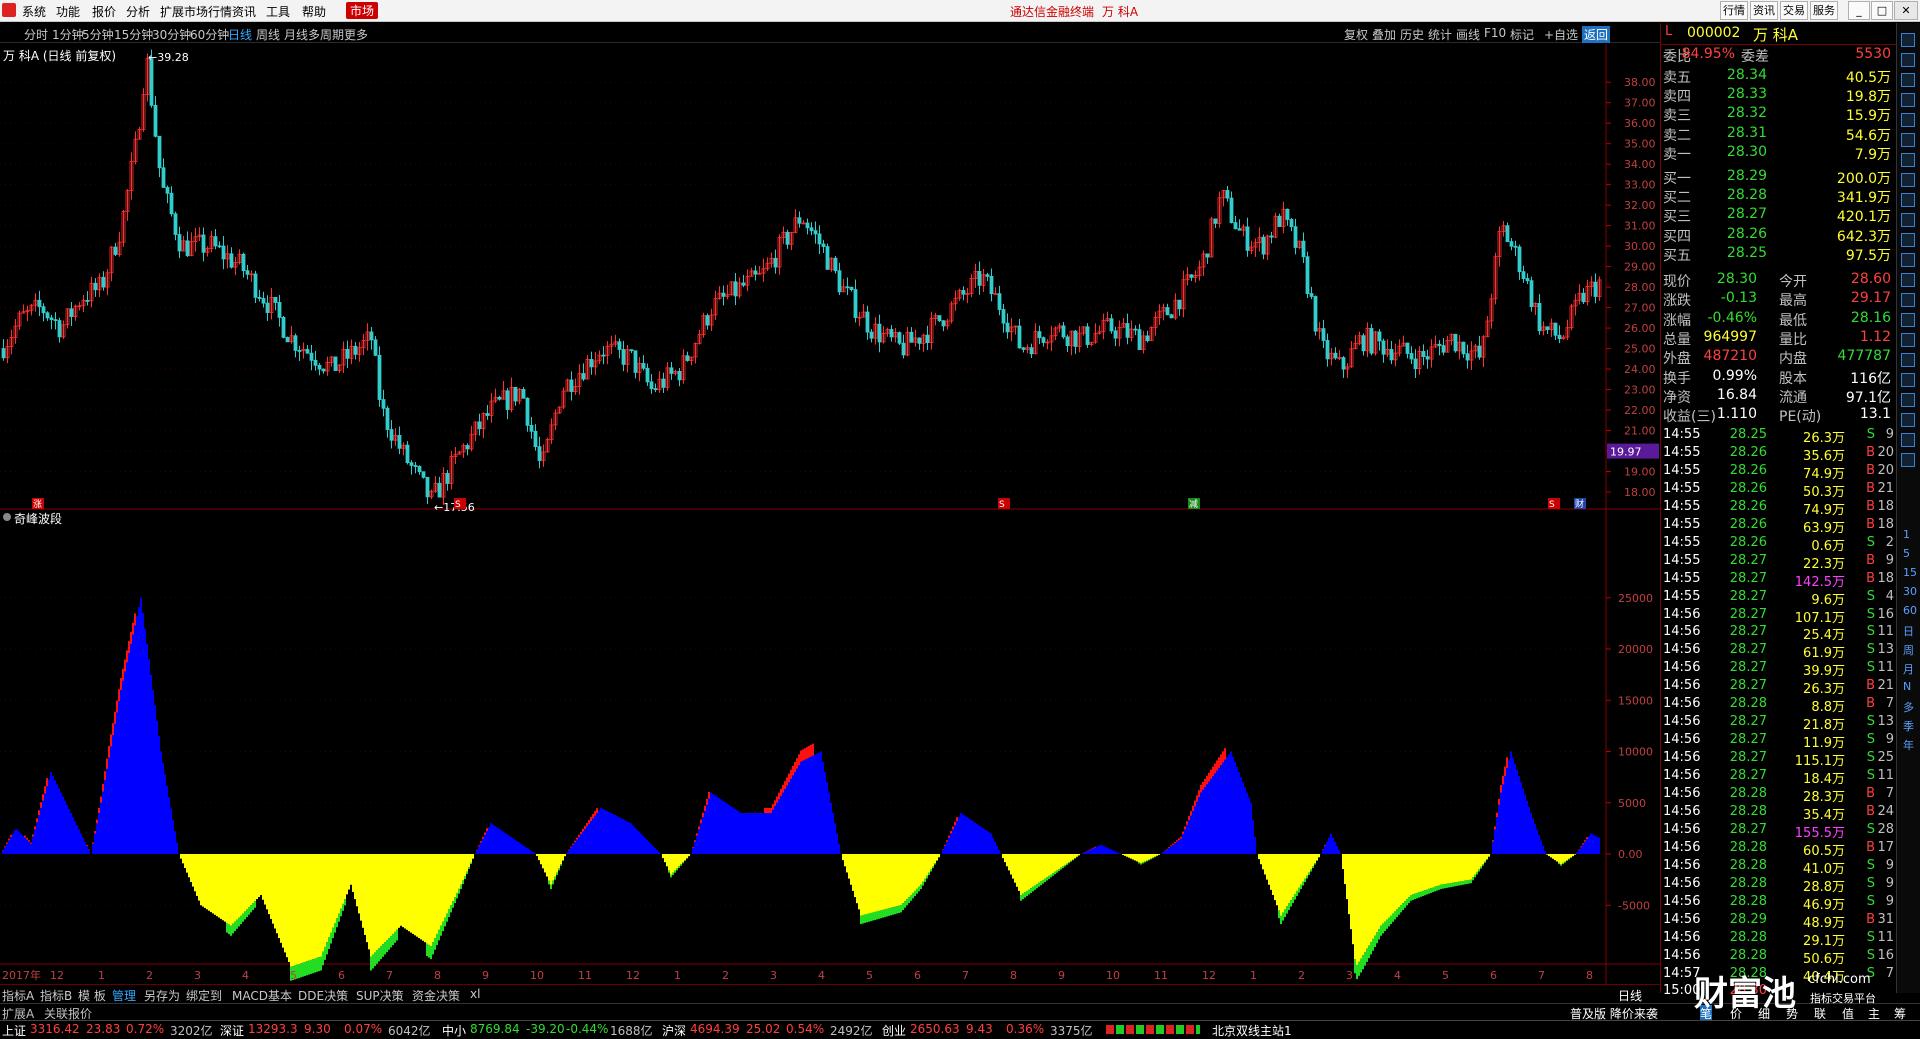 The height and width of the screenshot is (1039, 1920). I want to click on index-name: 中小, so click(454, 1030).